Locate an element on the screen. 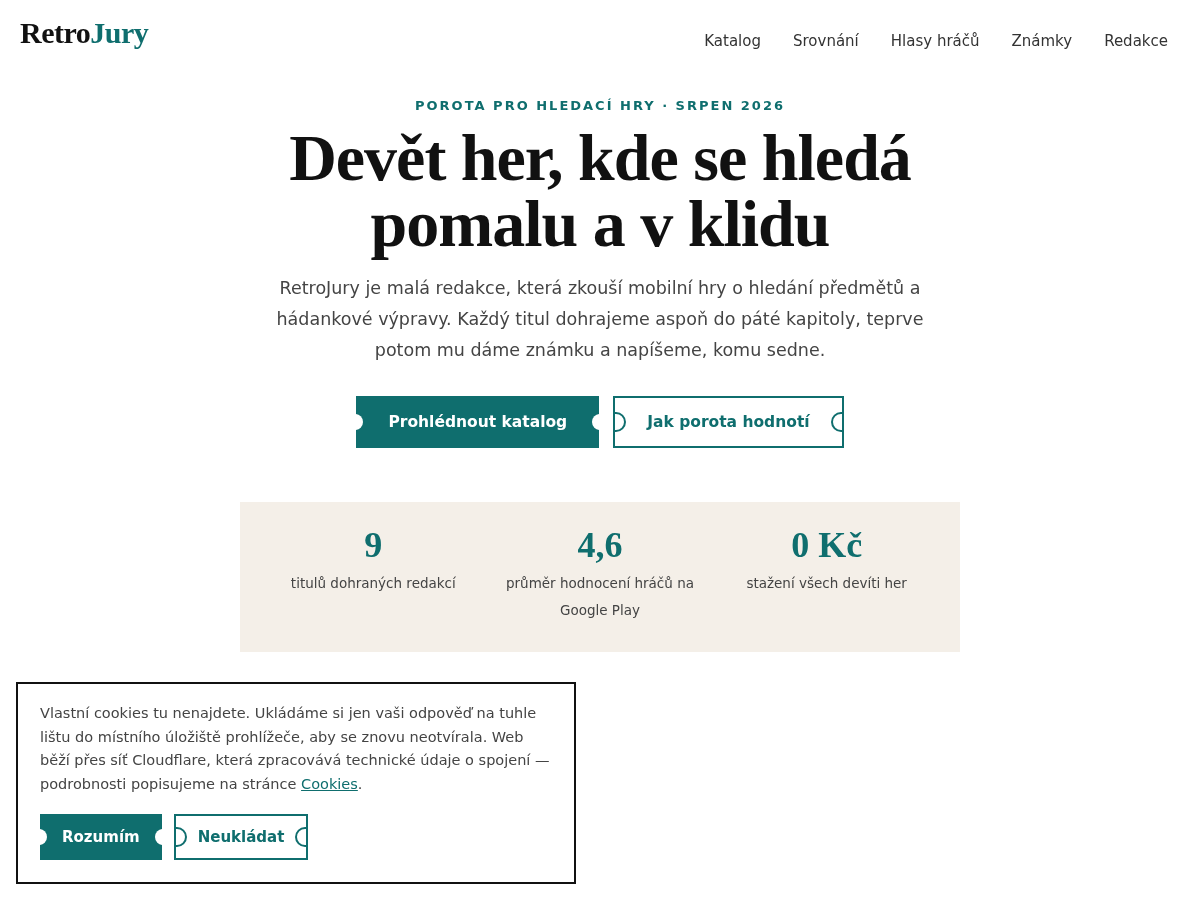 The height and width of the screenshot is (900, 1200). nav-link: Katalog is located at coordinates (732, 41).